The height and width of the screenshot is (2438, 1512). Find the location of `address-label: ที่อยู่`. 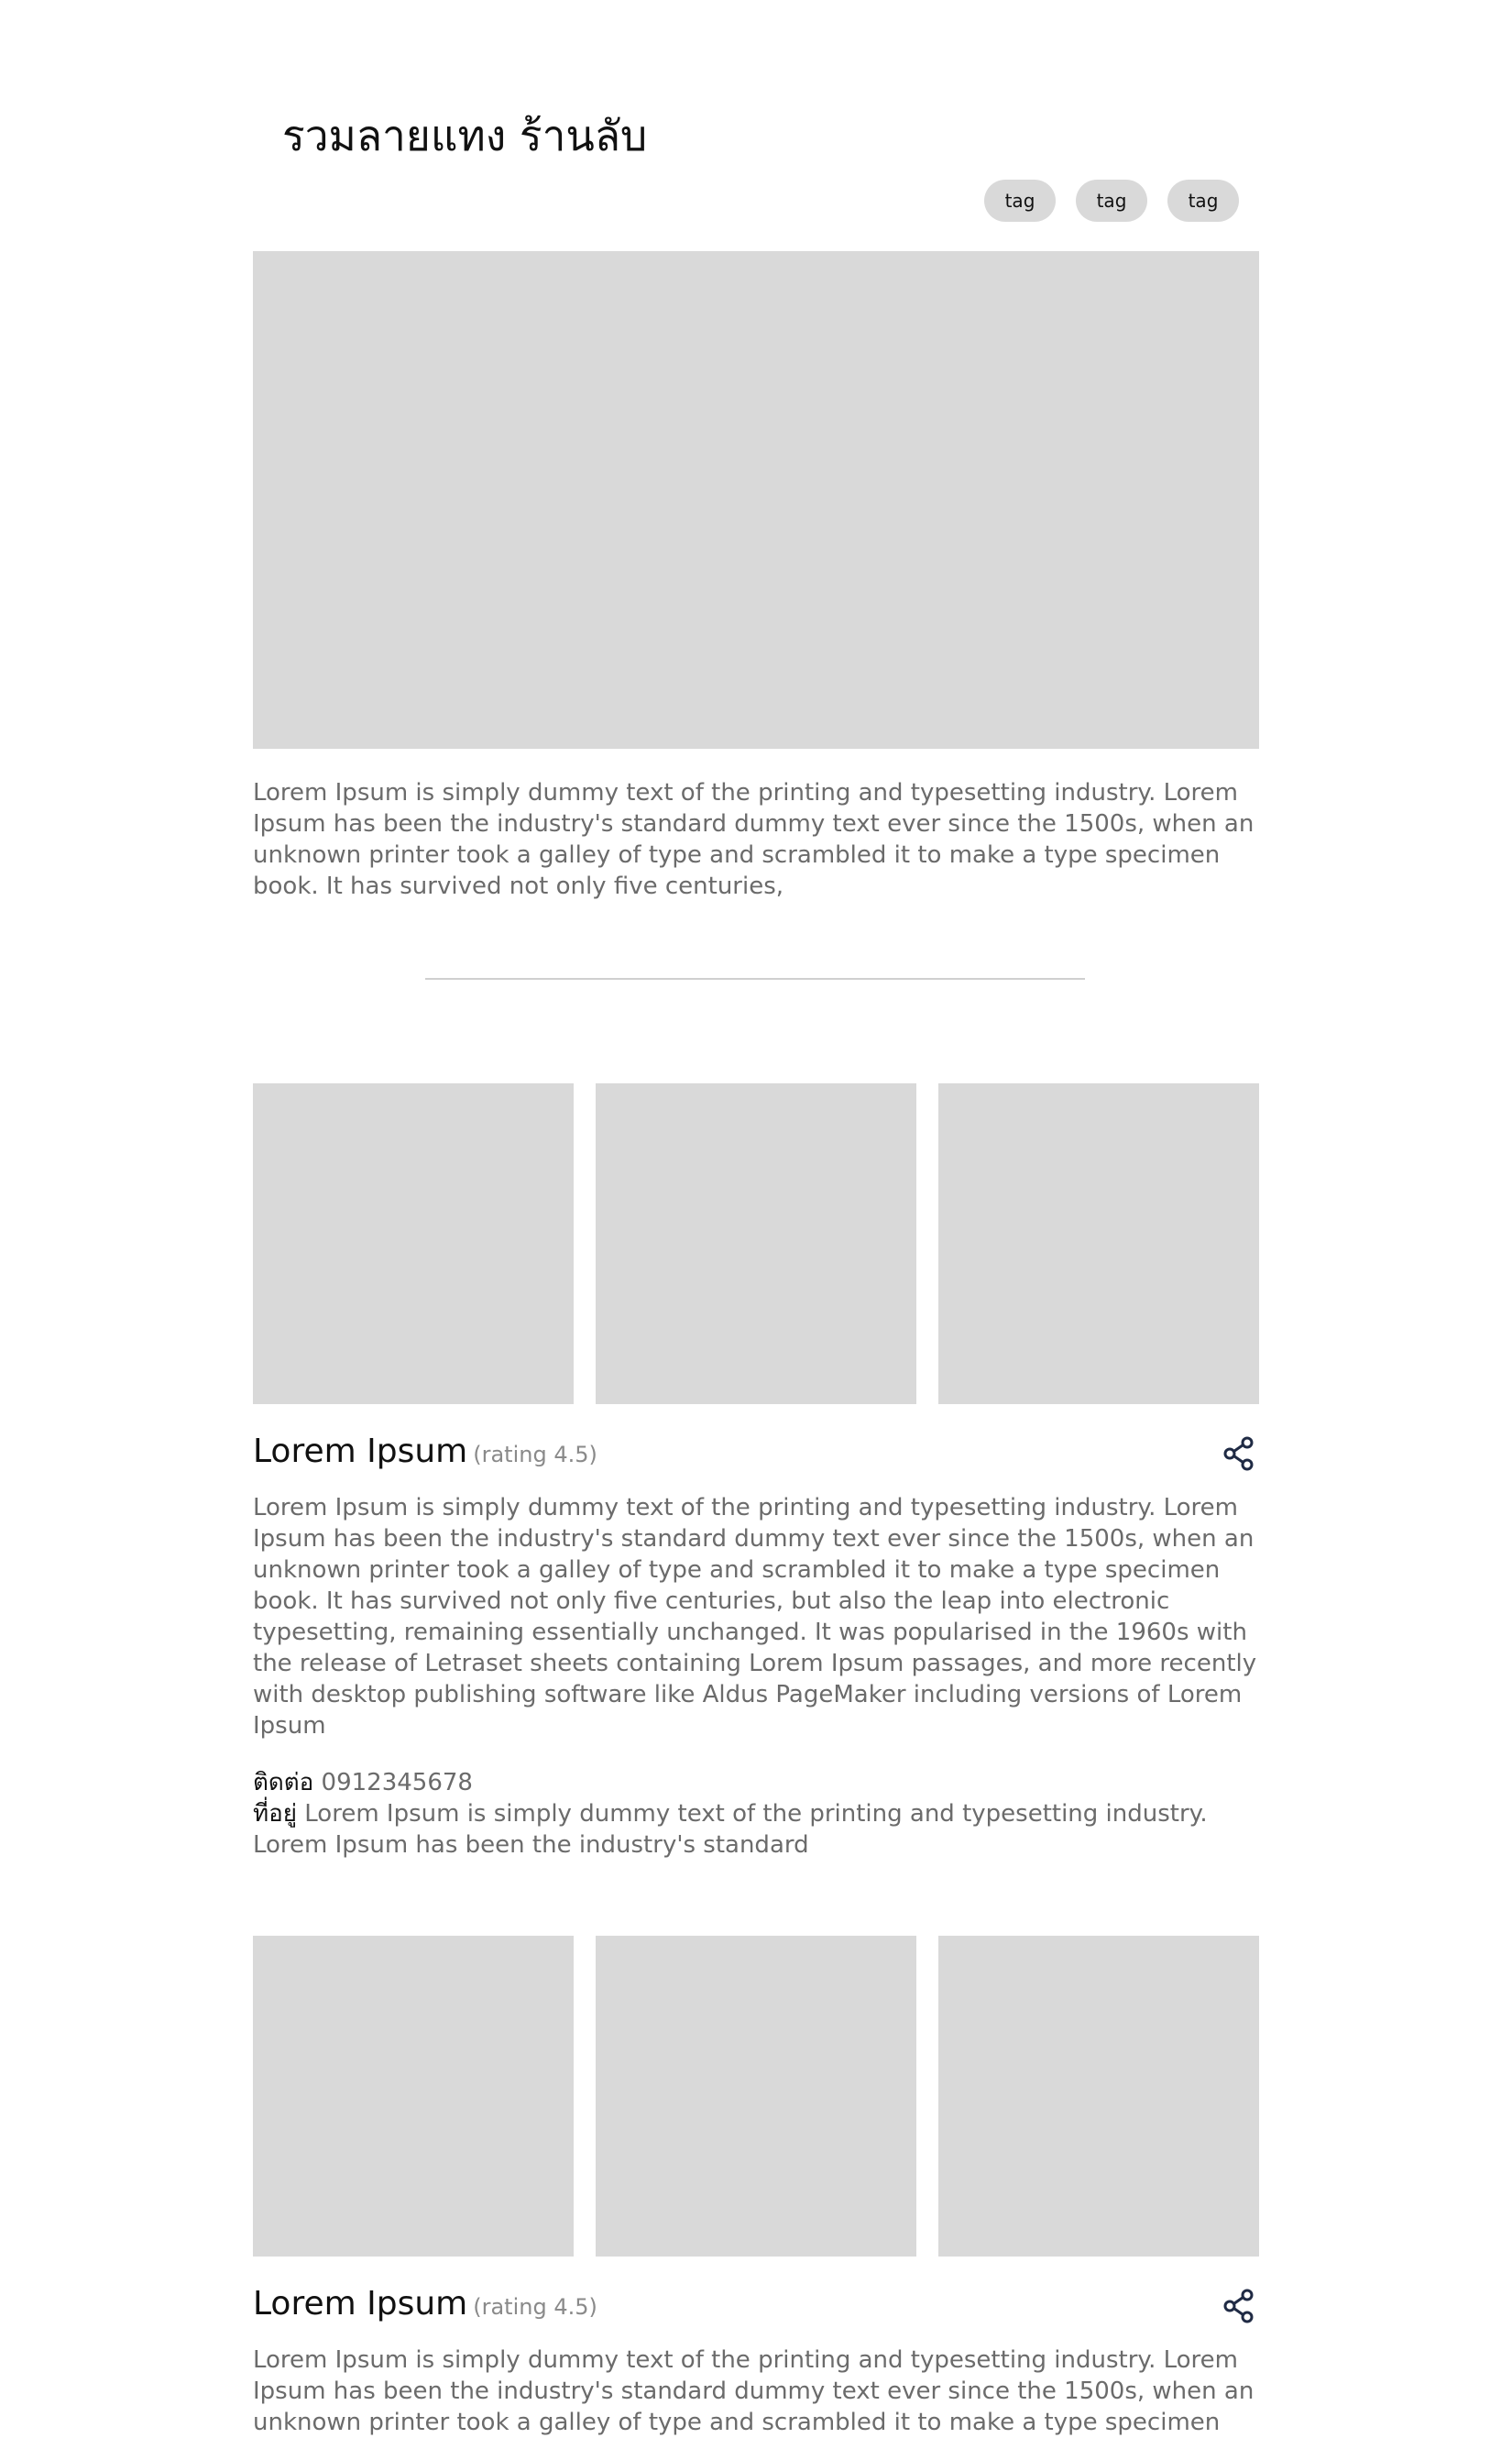

address-label: ที่อยู่ is located at coordinates (275, 1814).